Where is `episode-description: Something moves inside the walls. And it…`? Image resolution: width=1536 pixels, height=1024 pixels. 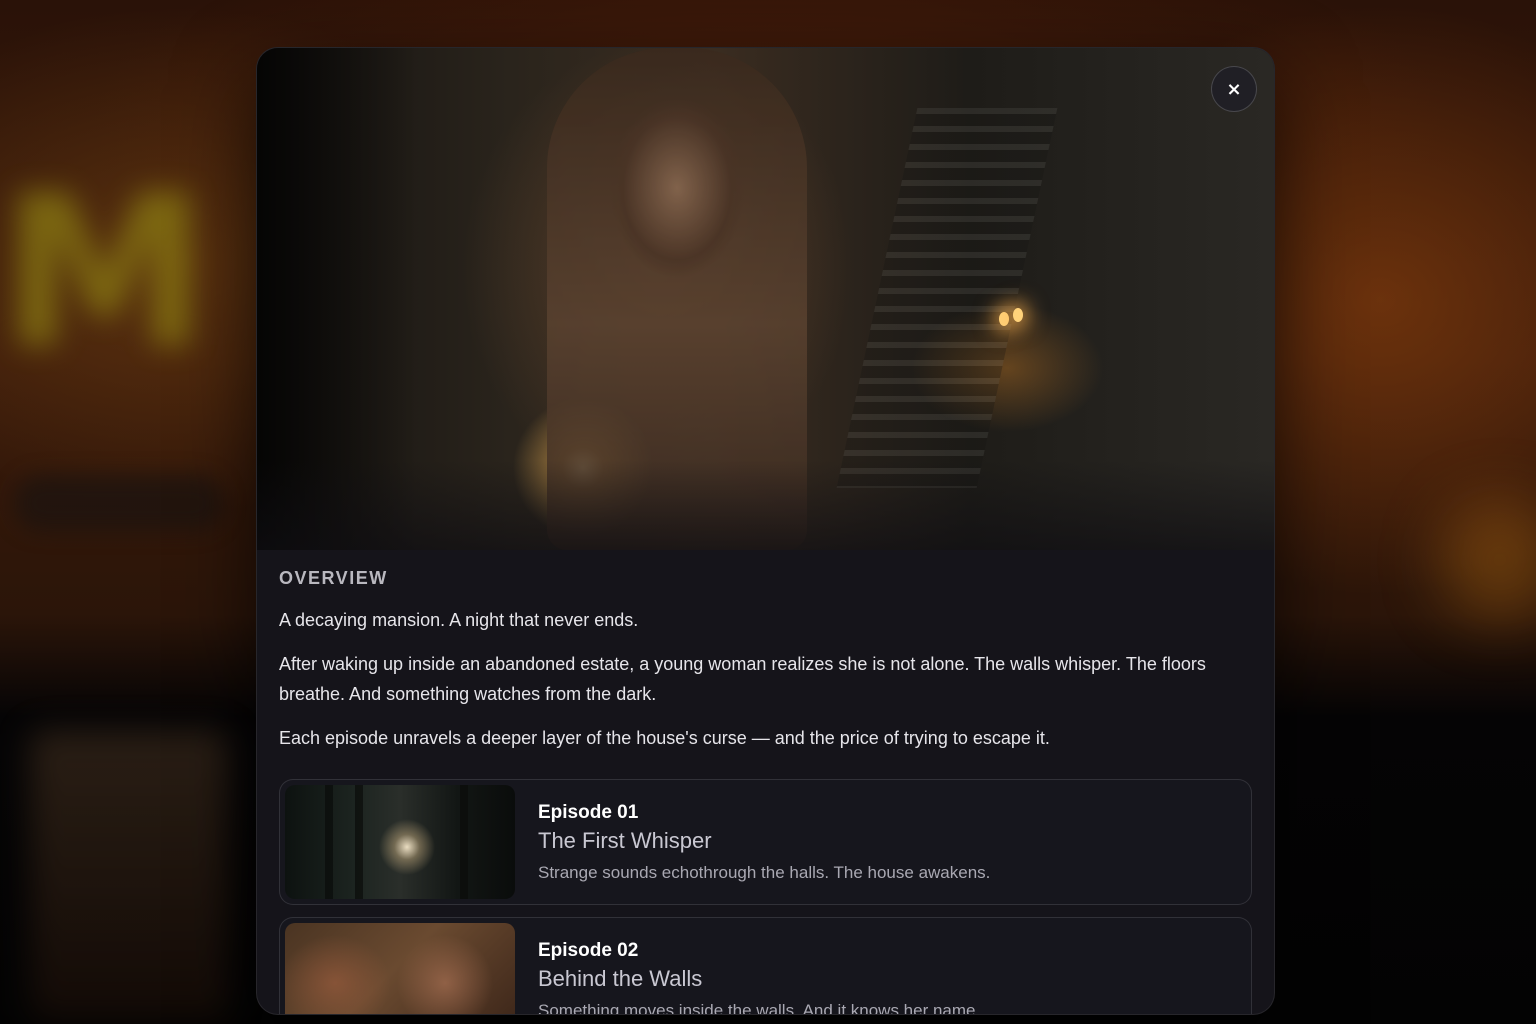
episode-description: Something moves inside the walls. And it… is located at coordinates (759, 1007).